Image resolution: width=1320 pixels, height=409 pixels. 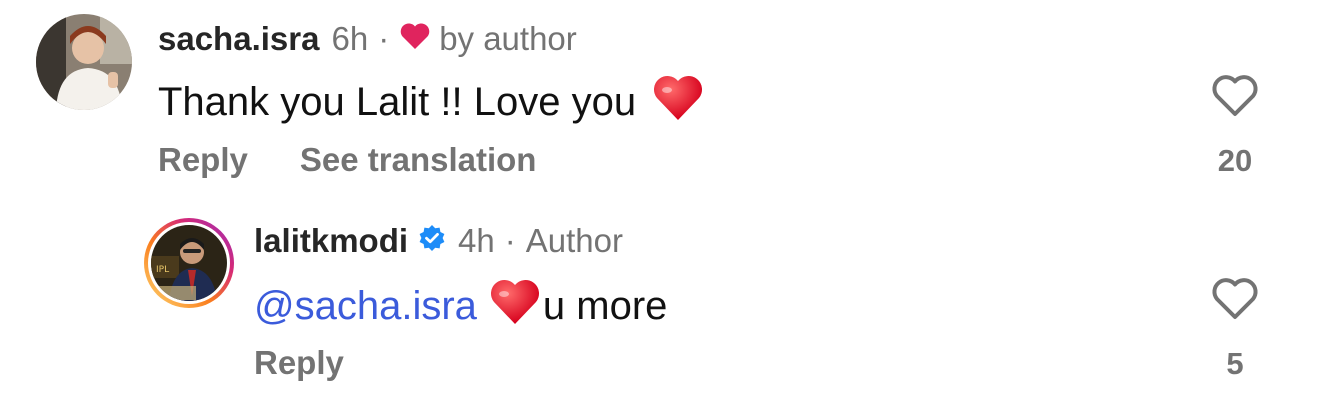 I want to click on comment-header: sacha.isra 6h · by author, so click(x=367, y=38).